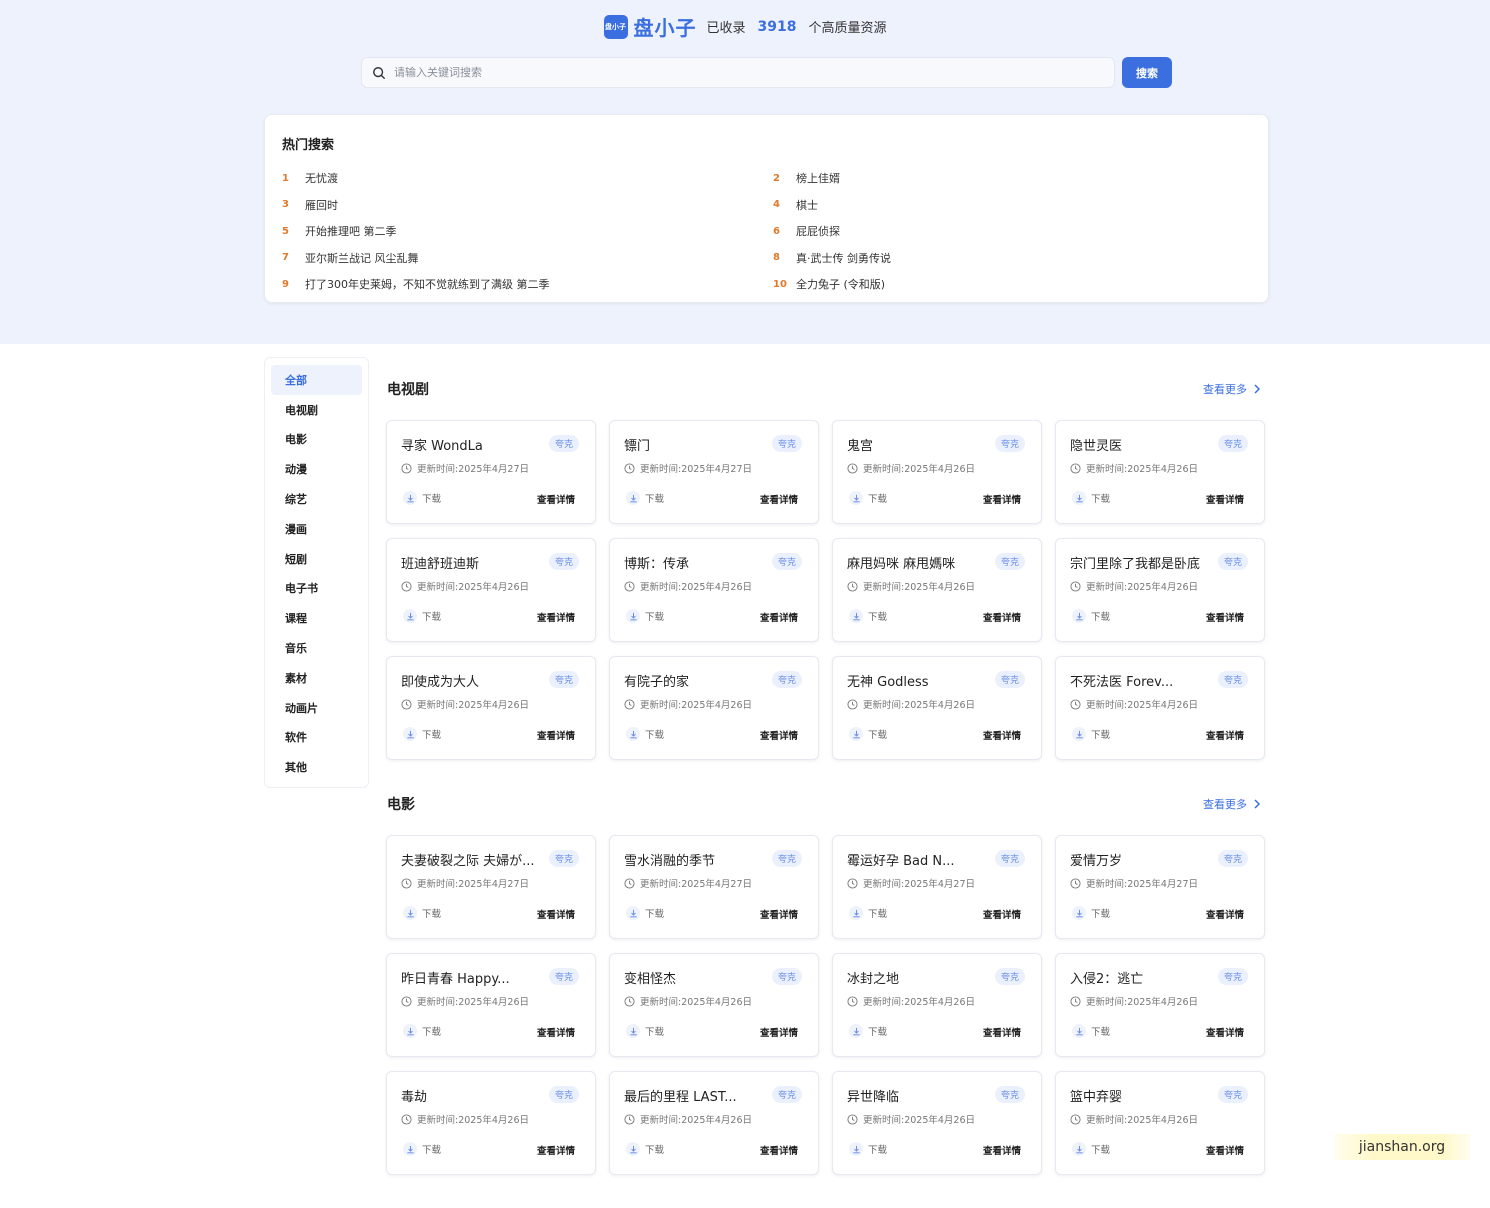 The image size is (1490, 1208). What do you see at coordinates (427, 284) in the screenshot?
I see `hot-search-text: 打了300年史莱姆，不知不觉就练到了满级 第二季` at bounding box center [427, 284].